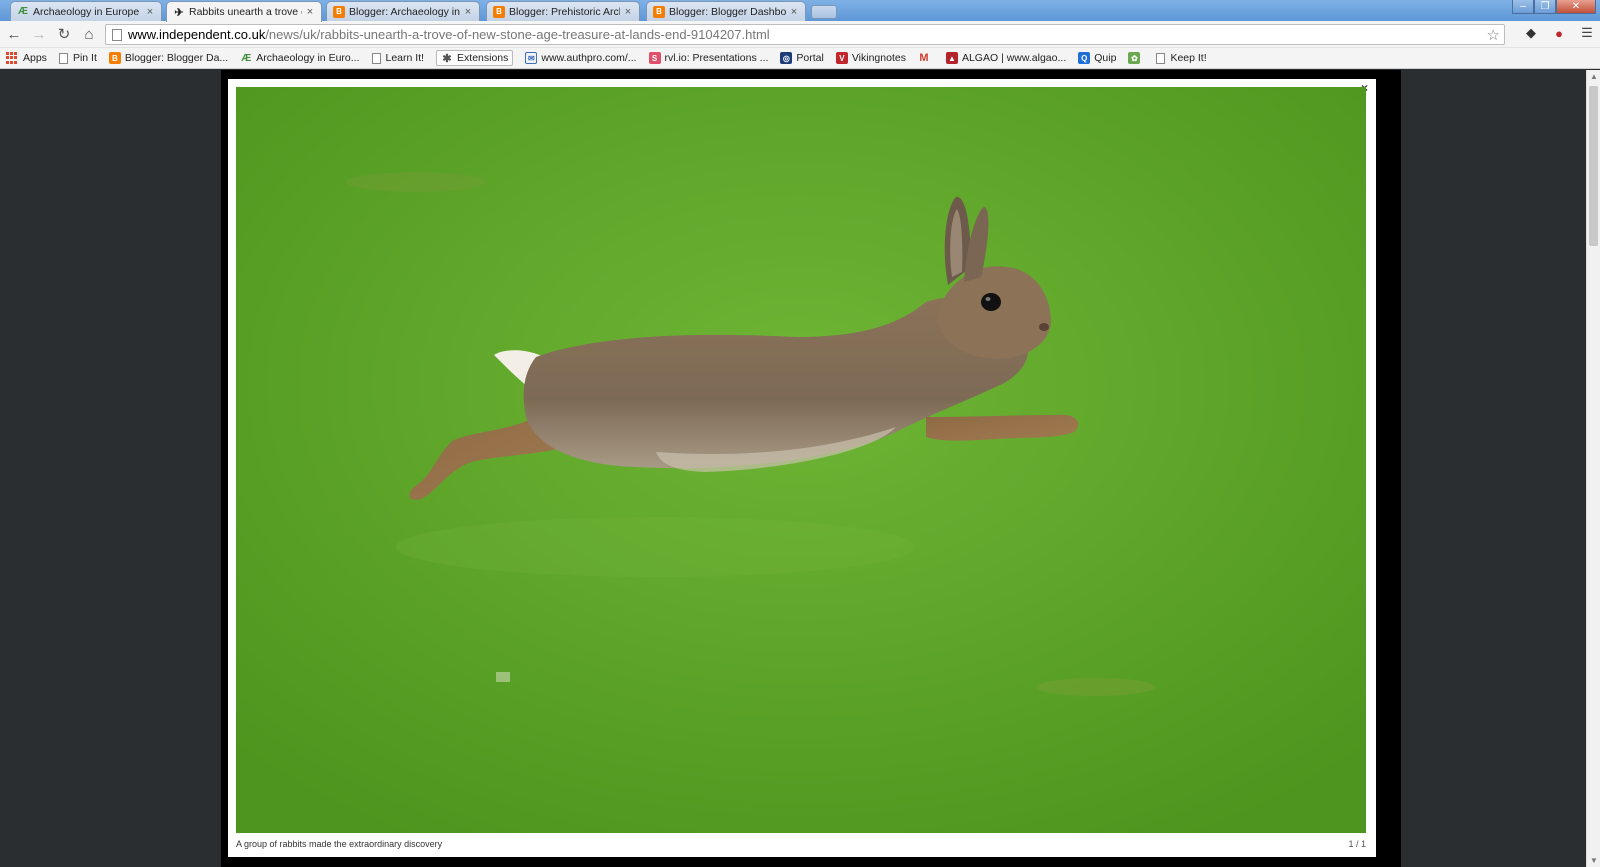 This screenshot has height=867, width=1600. I want to click on bookmark-pin-it: Pin It, so click(77, 58).